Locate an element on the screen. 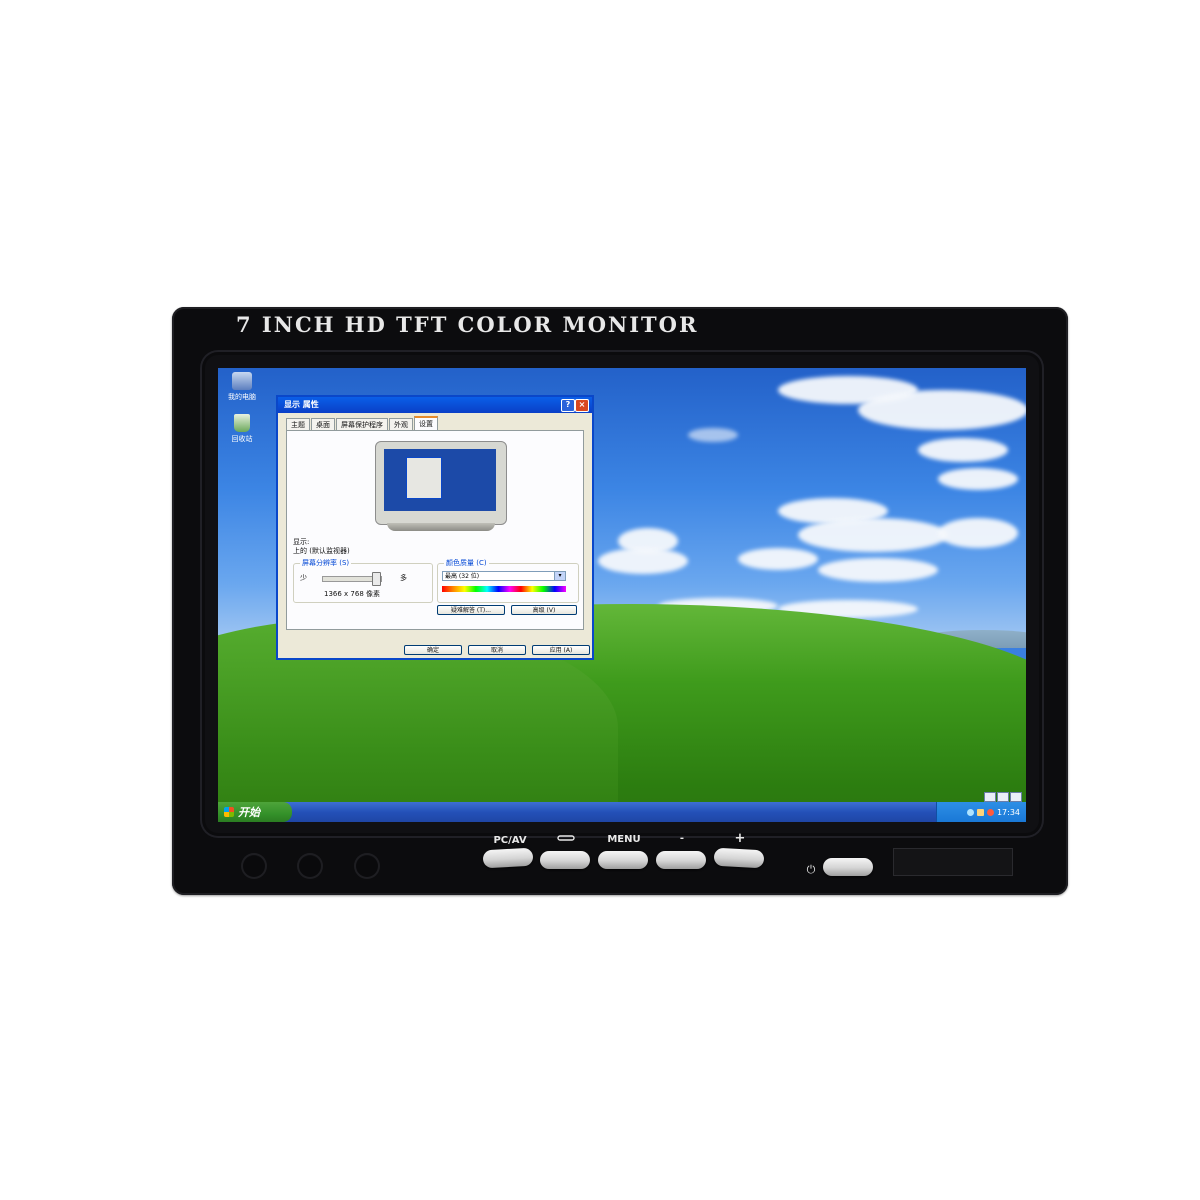  minus-button is located at coordinates (681, 860).